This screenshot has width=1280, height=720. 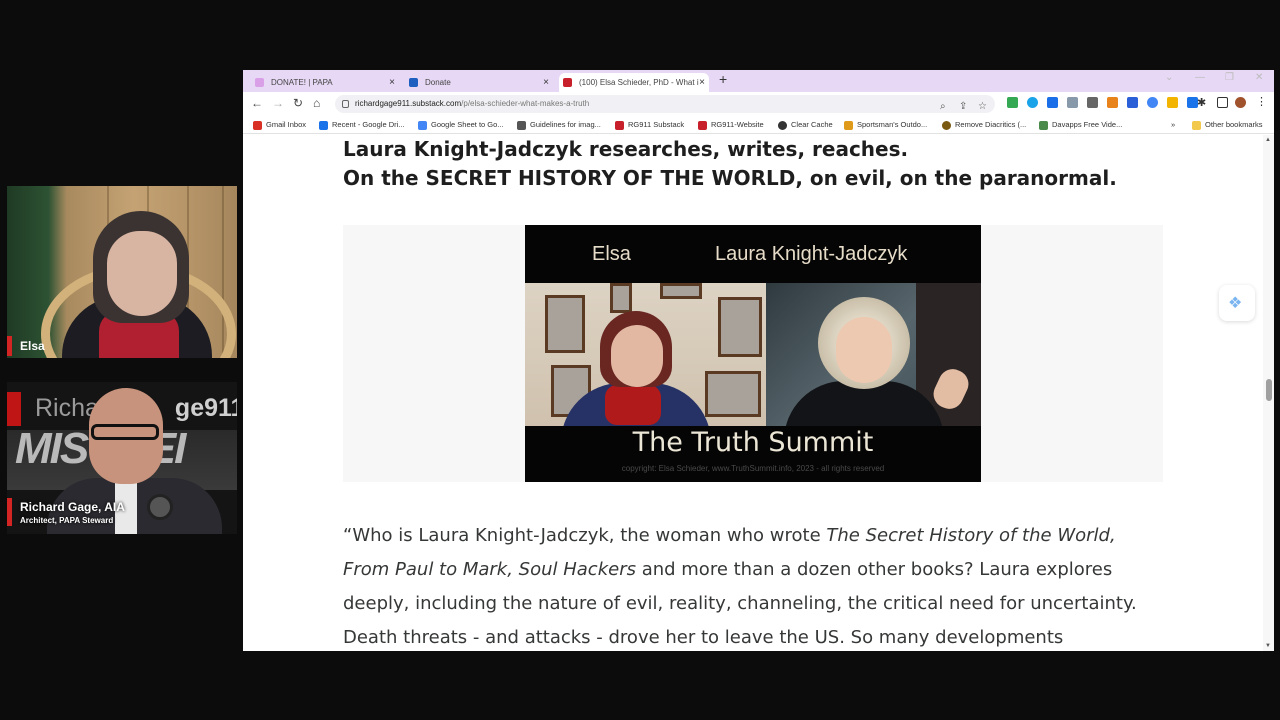 What do you see at coordinates (1268, 646) in the screenshot?
I see `scroll-down-icon: ▼` at bounding box center [1268, 646].